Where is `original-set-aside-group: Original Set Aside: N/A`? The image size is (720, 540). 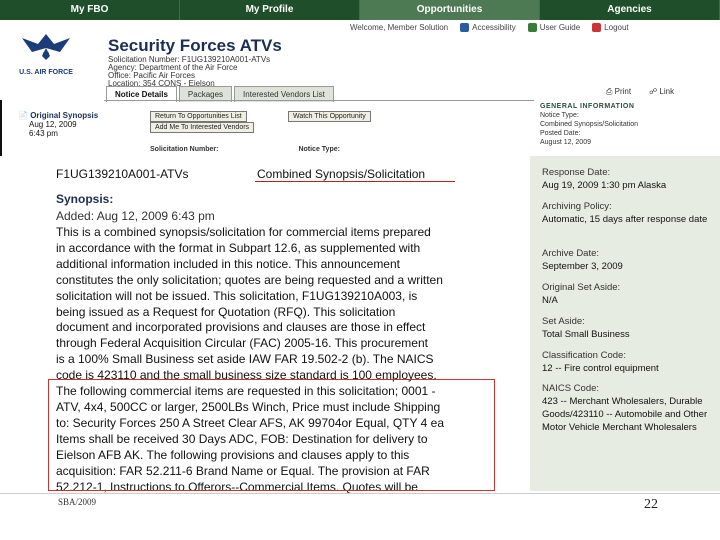
original-set-aside-group: Original Set Aside: N/A is located at coordinates (581, 294).